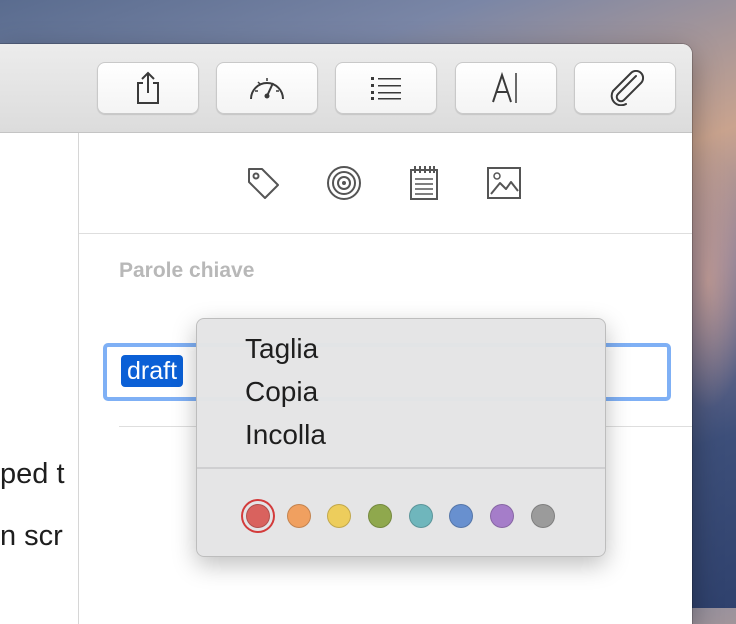 The image size is (736, 624). Describe the element at coordinates (385, 183) in the screenshot. I see `inspector-tabs` at that location.